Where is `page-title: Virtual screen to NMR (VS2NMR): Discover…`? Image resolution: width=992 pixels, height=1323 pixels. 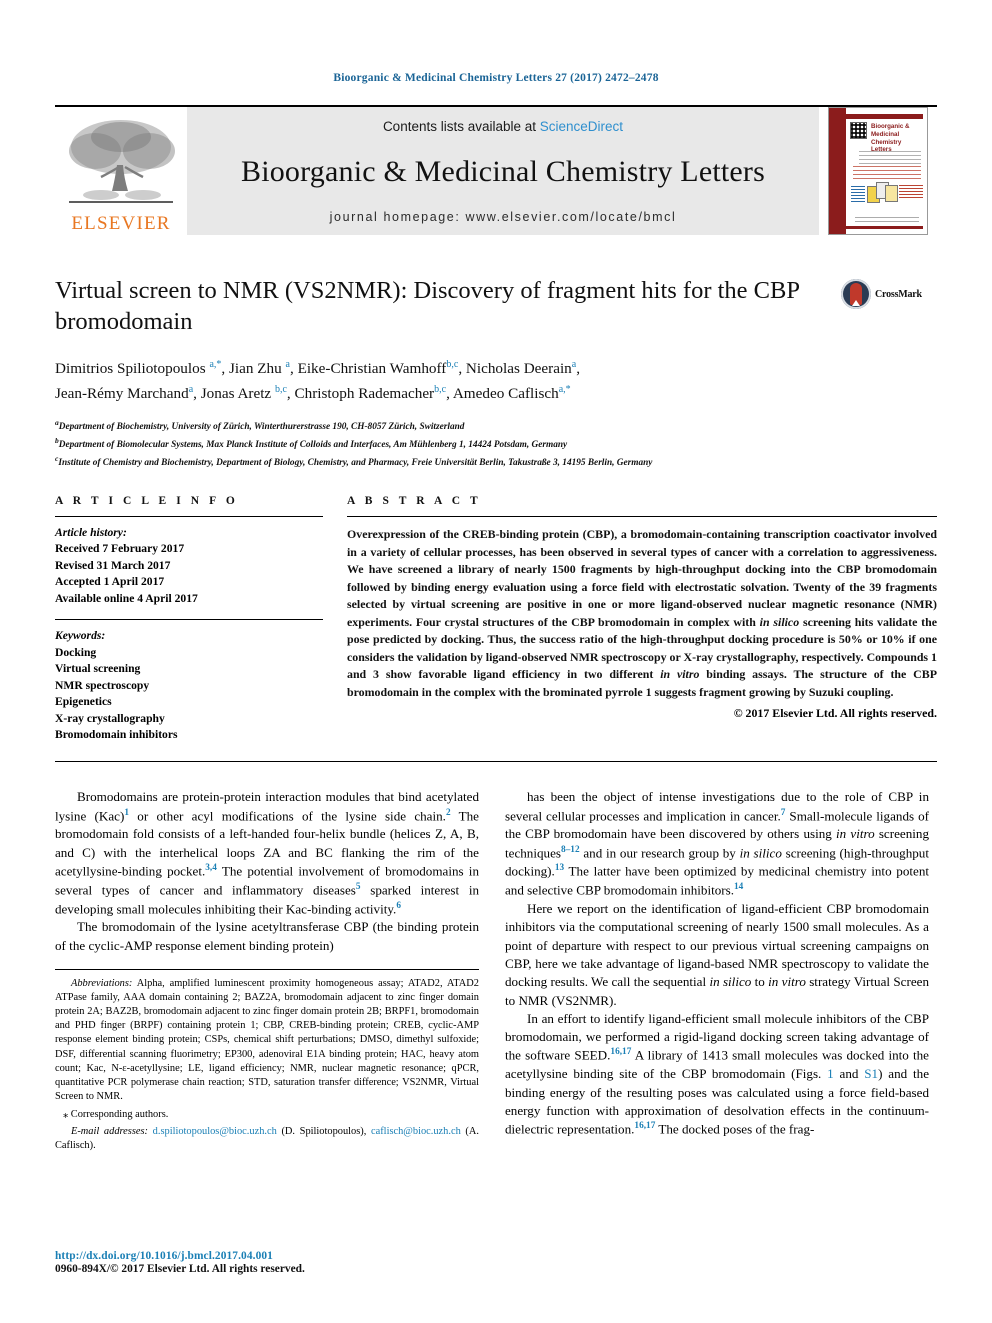
page-title: Virtual screen to NMR (VS2NMR): Discover… is located at coordinates (427, 306).